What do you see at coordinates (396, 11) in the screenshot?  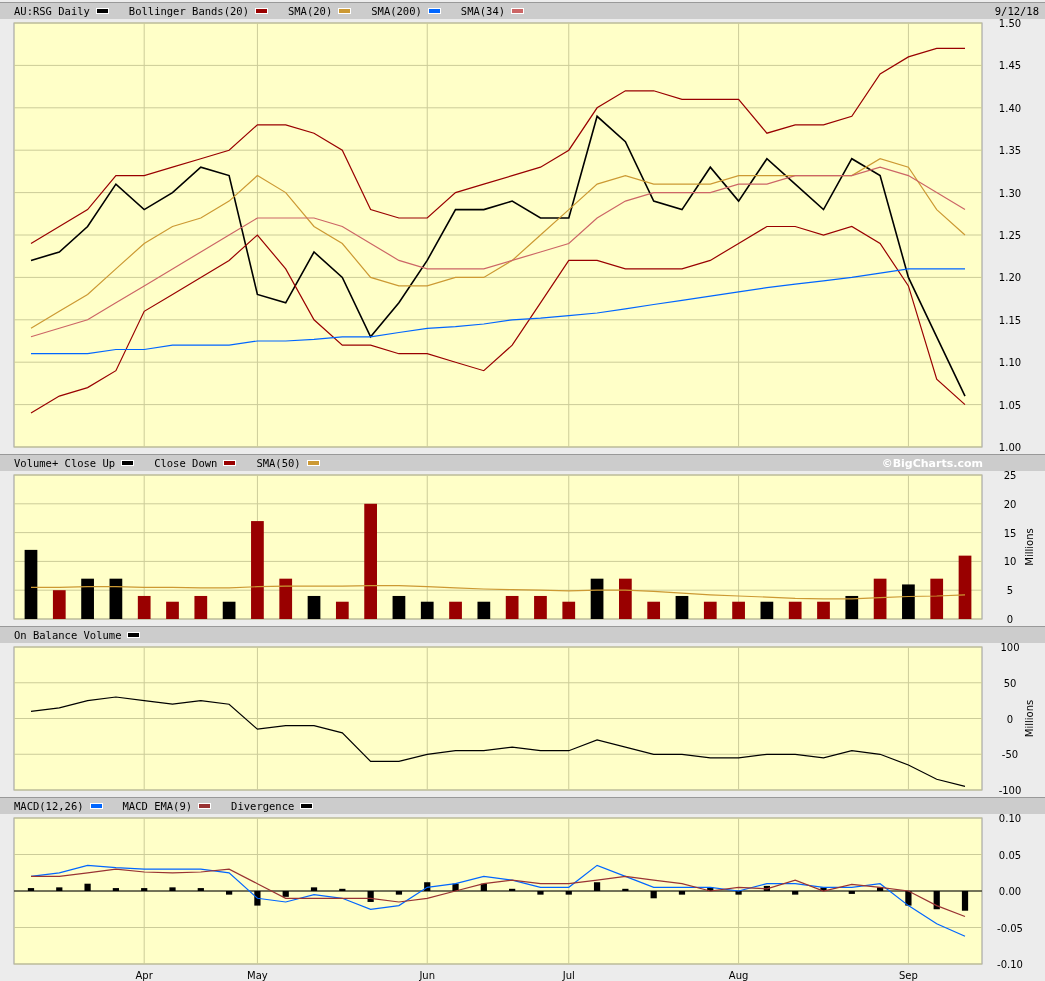 I see `legend-label: SMA(200)` at bounding box center [396, 11].